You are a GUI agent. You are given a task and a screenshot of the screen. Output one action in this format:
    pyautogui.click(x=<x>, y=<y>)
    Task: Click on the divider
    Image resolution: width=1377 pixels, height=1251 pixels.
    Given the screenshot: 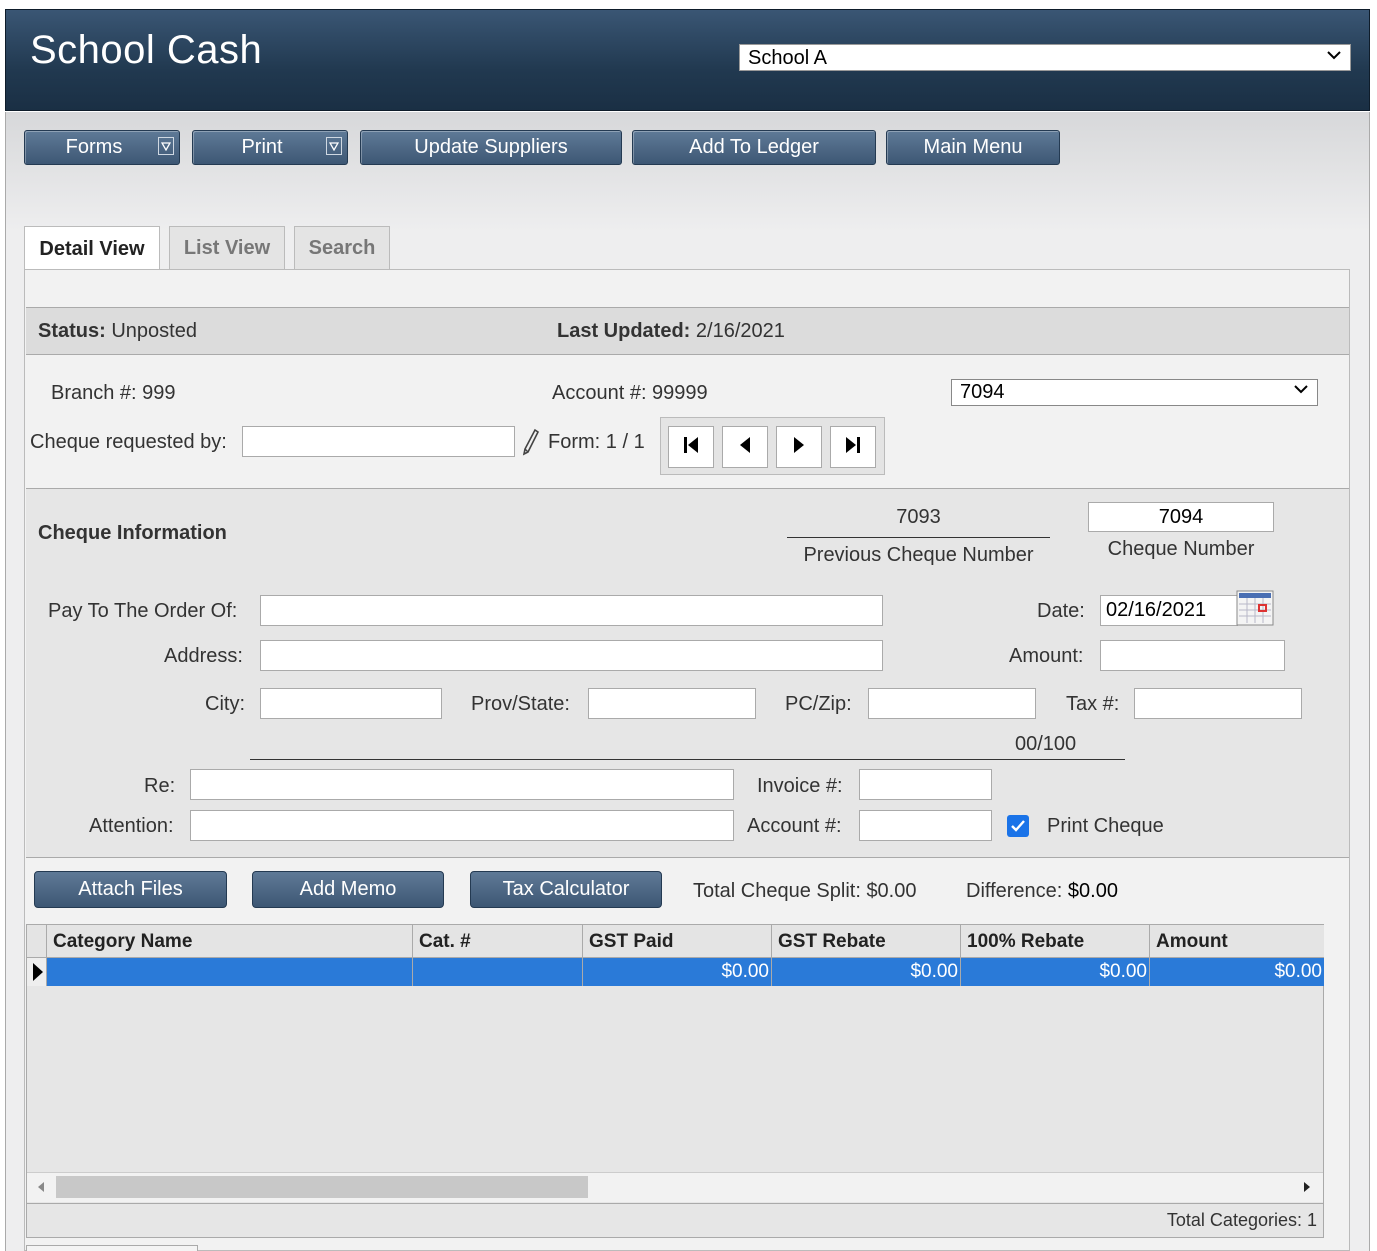 What is the action you would take?
    pyautogui.click(x=918, y=537)
    